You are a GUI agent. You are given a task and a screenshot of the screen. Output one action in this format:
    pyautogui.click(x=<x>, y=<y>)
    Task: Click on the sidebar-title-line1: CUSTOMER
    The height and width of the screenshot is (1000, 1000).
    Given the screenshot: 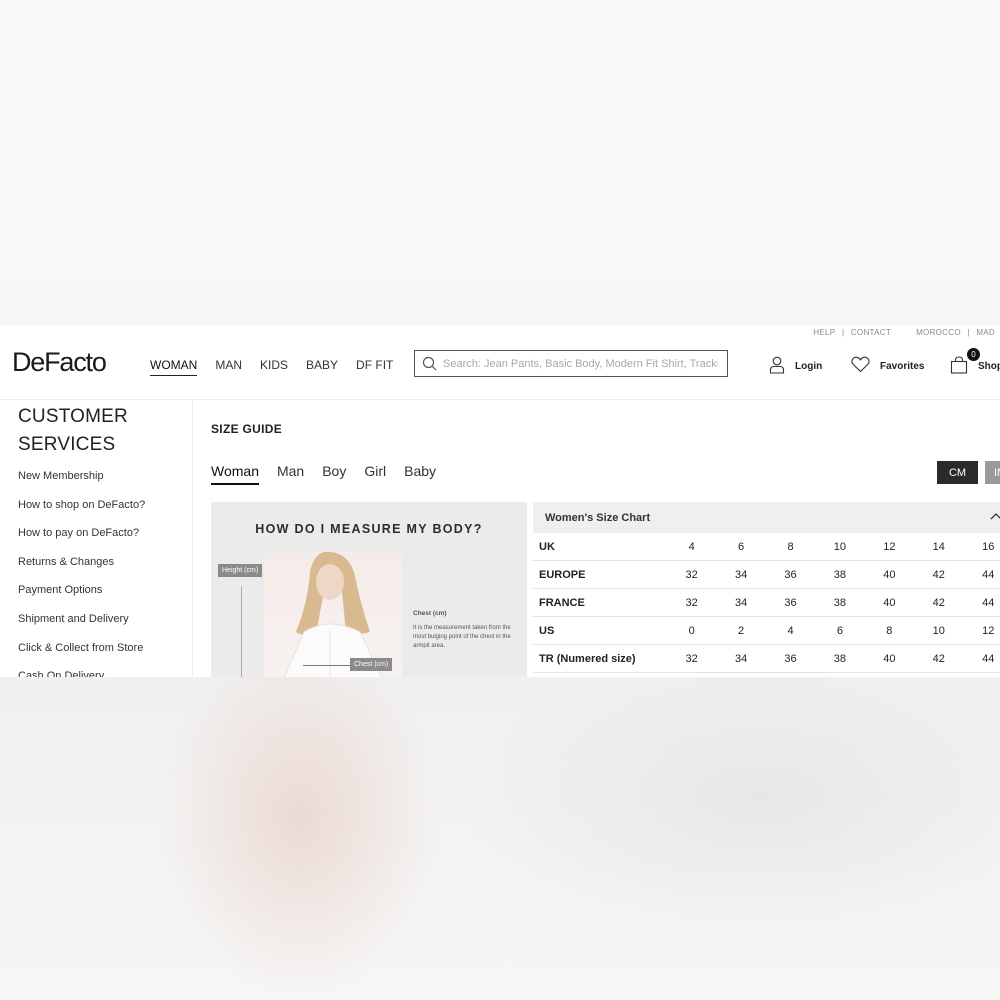 What is the action you would take?
    pyautogui.click(x=73, y=416)
    